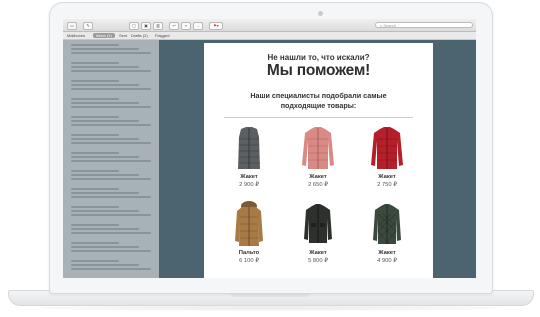 Image resolution: width=540 pixels, height=317 pixels. I want to click on product-card: Пальто 6 100 ₽, so click(249, 232).